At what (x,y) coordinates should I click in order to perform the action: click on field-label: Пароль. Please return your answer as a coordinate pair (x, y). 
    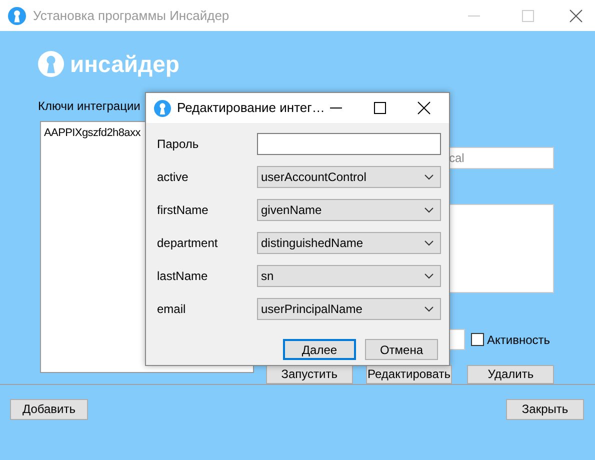
    Looking at the image, I should click on (178, 144).